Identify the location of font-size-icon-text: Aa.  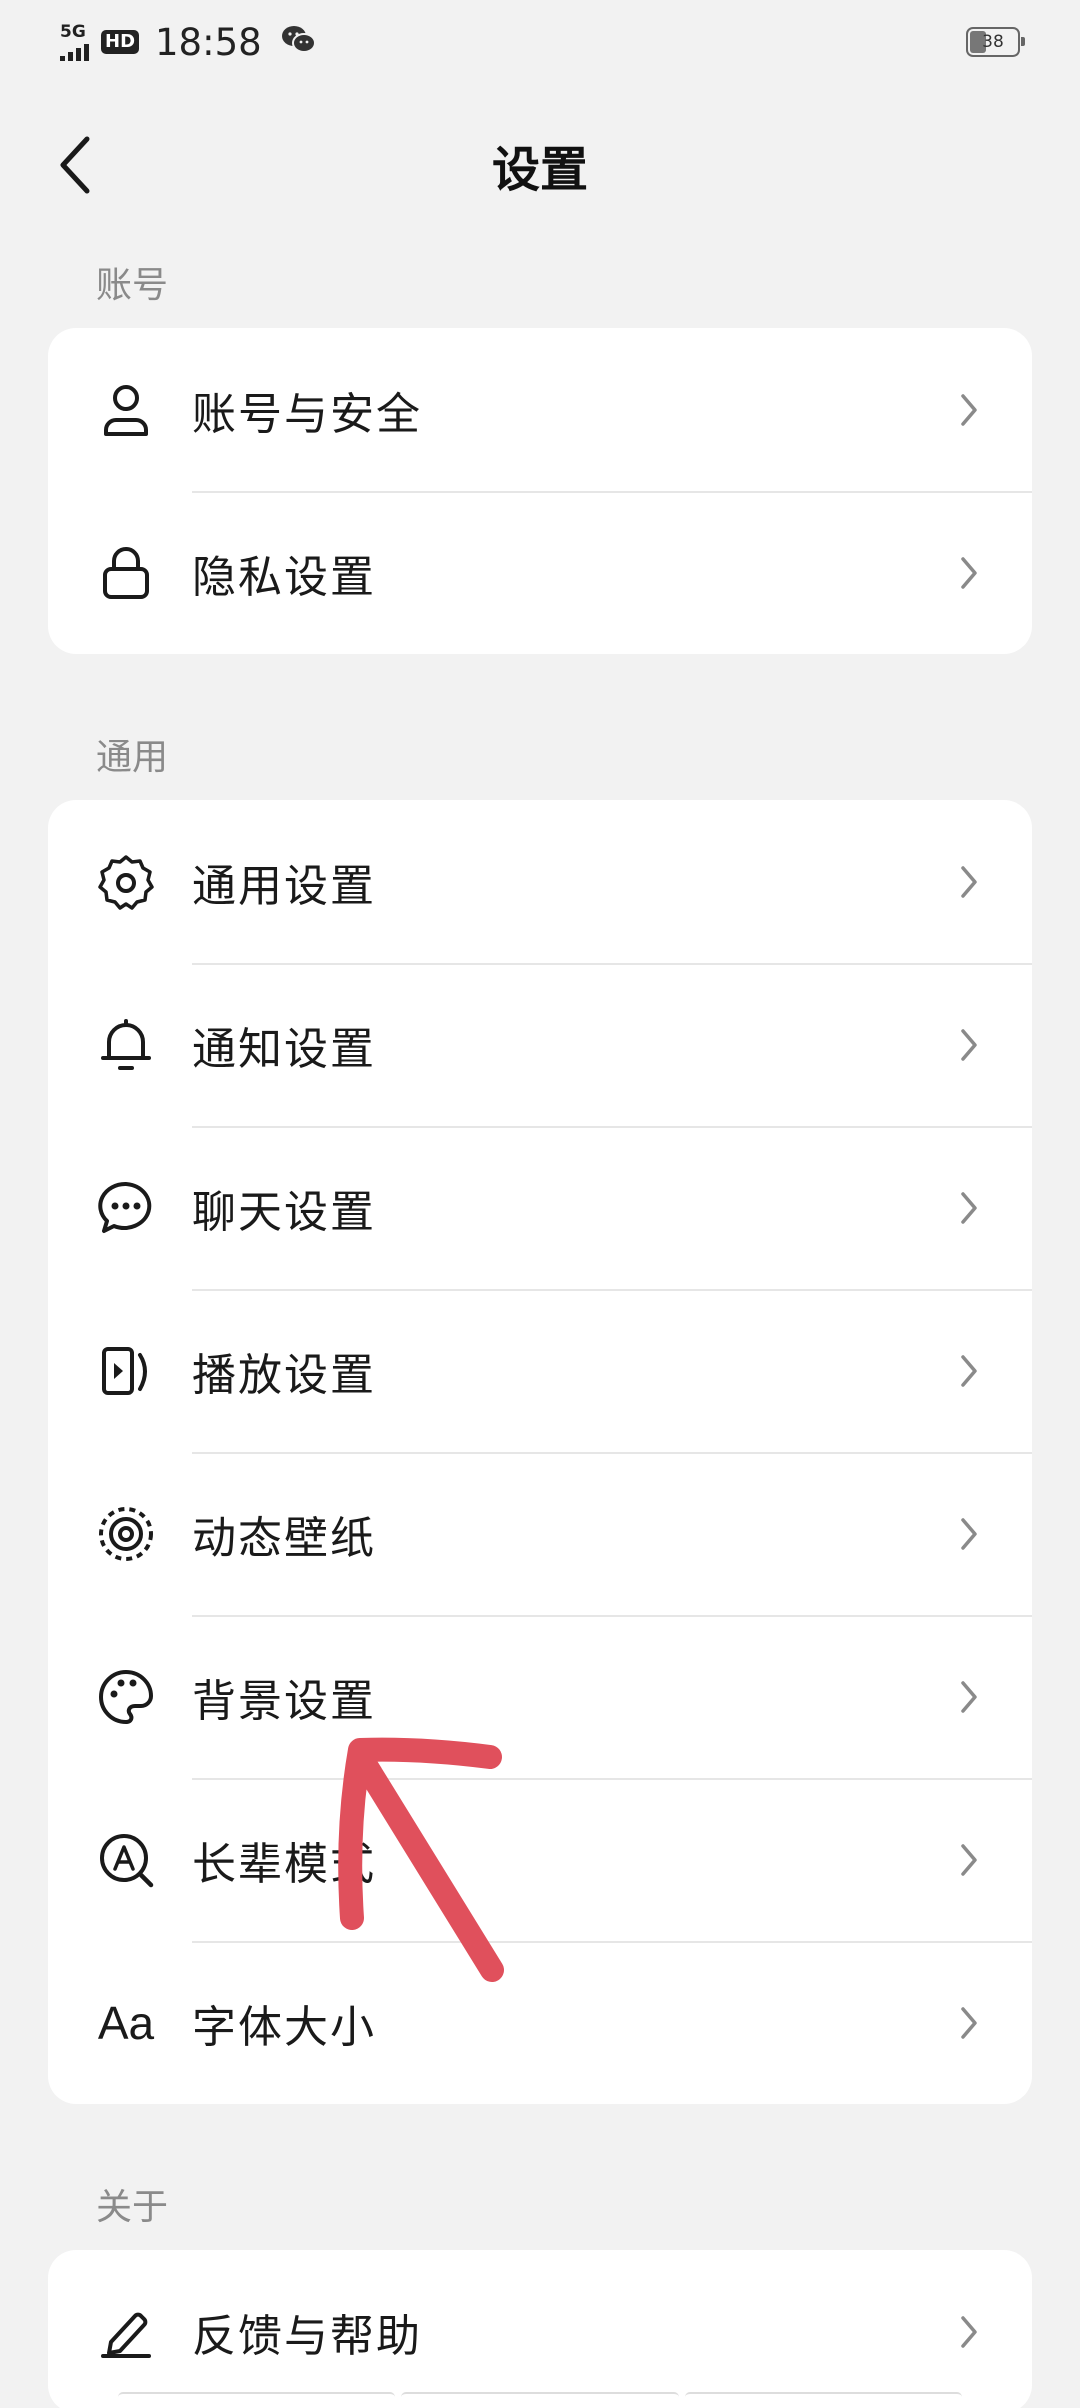
(126, 2022).